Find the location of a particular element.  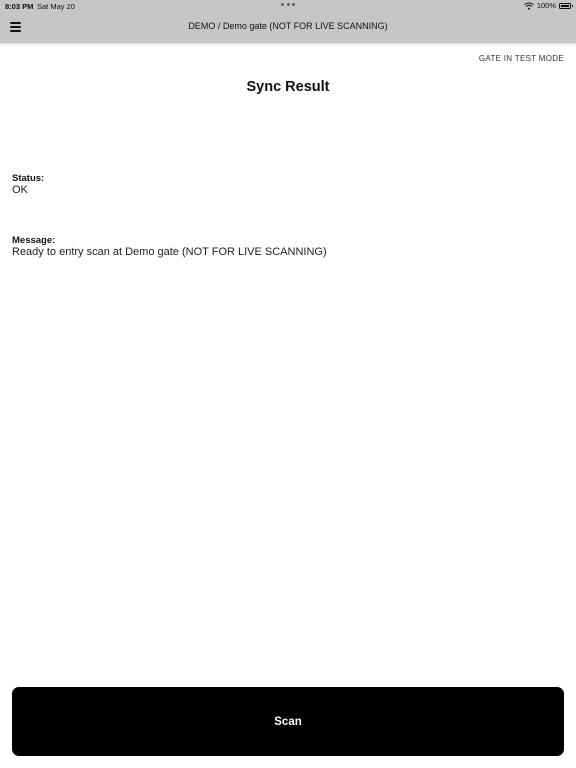

battery-percent: 100% is located at coordinates (546, 5).